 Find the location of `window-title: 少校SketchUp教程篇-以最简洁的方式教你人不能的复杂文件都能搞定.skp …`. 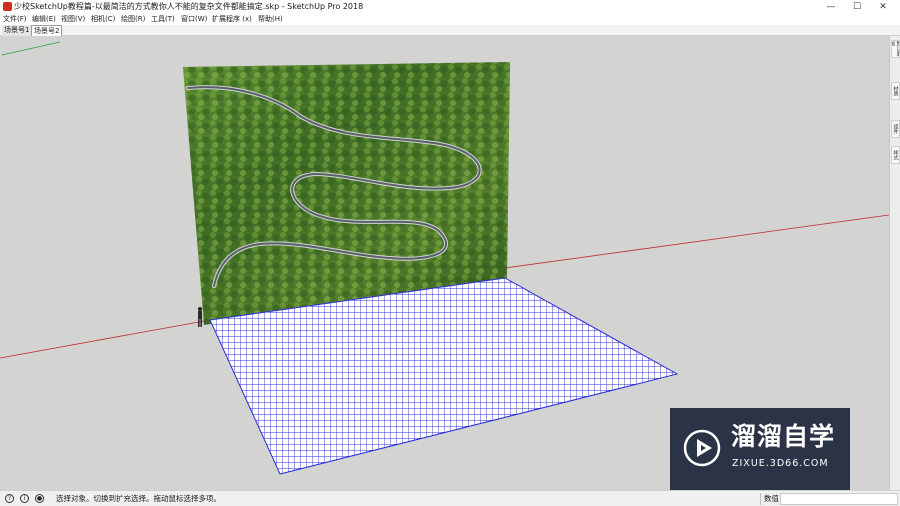

window-title: 少校SketchUp教程篇-以最简洁的方式教你人不能的复杂文件都能搞定.skp … is located at coordinates (189, 6).